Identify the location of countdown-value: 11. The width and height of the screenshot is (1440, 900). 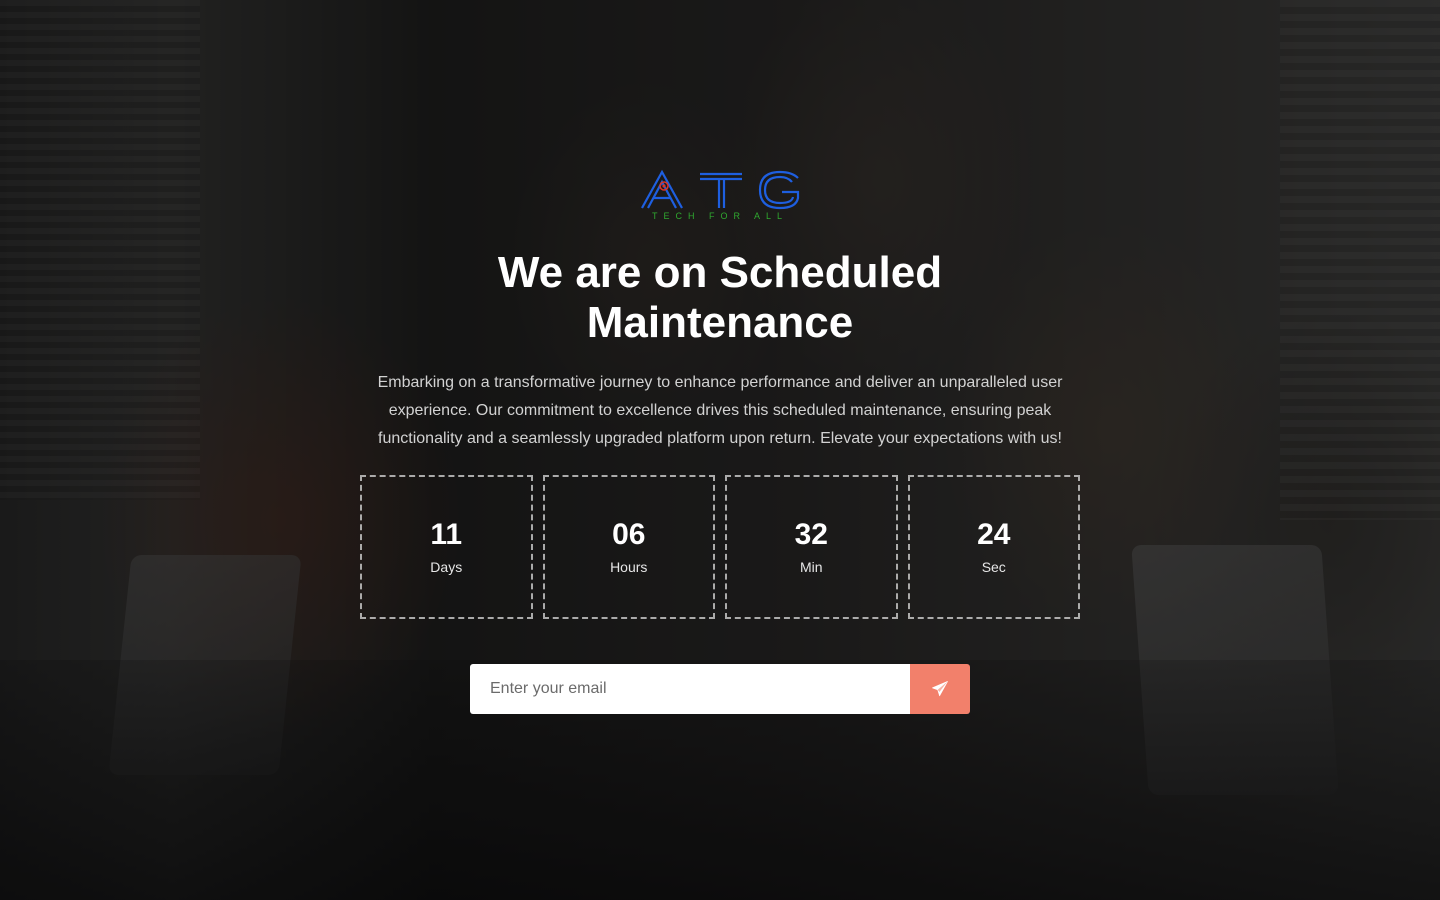
(446, 534).